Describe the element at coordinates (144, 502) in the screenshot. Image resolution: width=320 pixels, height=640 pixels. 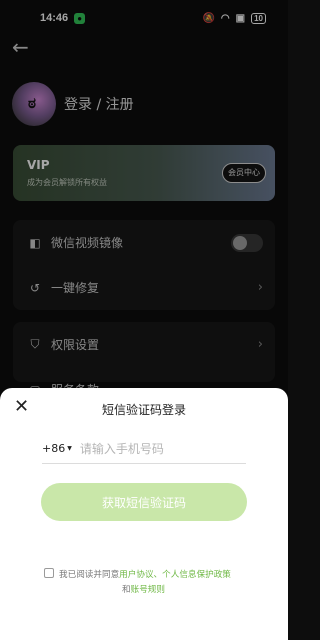
I see `get-sms-code-button: 获取短信验证码` at that location.